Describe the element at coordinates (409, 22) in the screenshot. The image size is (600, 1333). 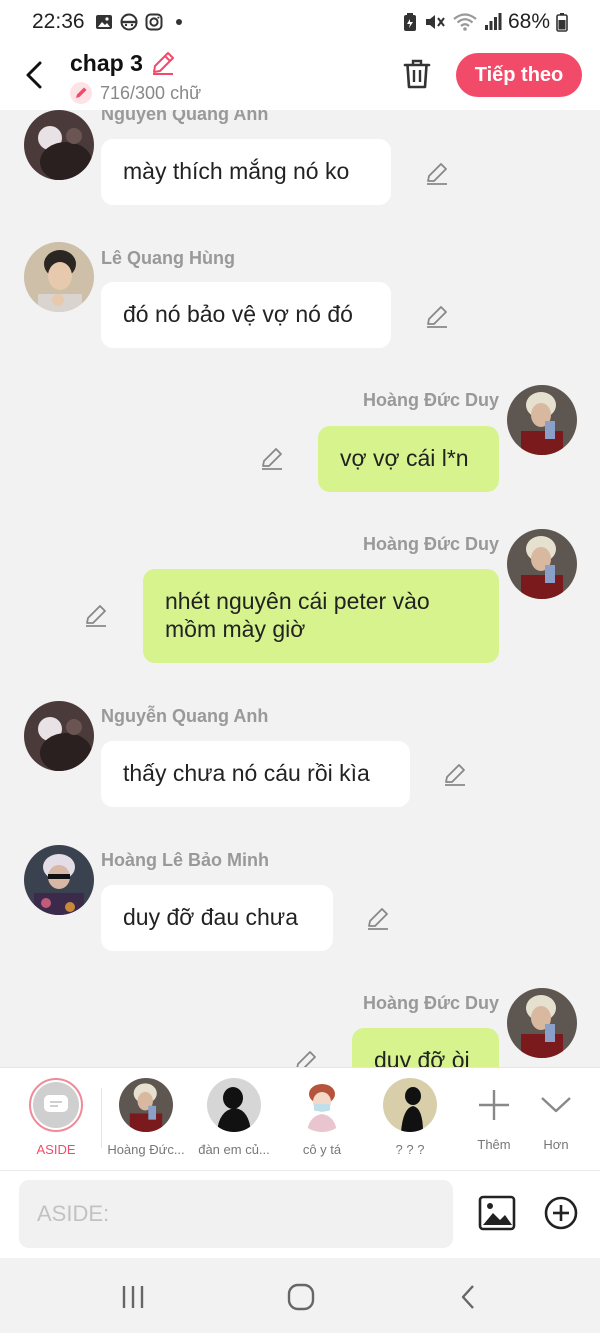
I see `battery-saver-icon` at that location.